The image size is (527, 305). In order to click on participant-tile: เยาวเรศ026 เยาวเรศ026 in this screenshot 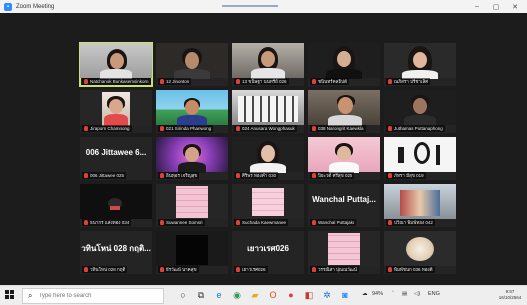, I will do `click(268, 252)`.